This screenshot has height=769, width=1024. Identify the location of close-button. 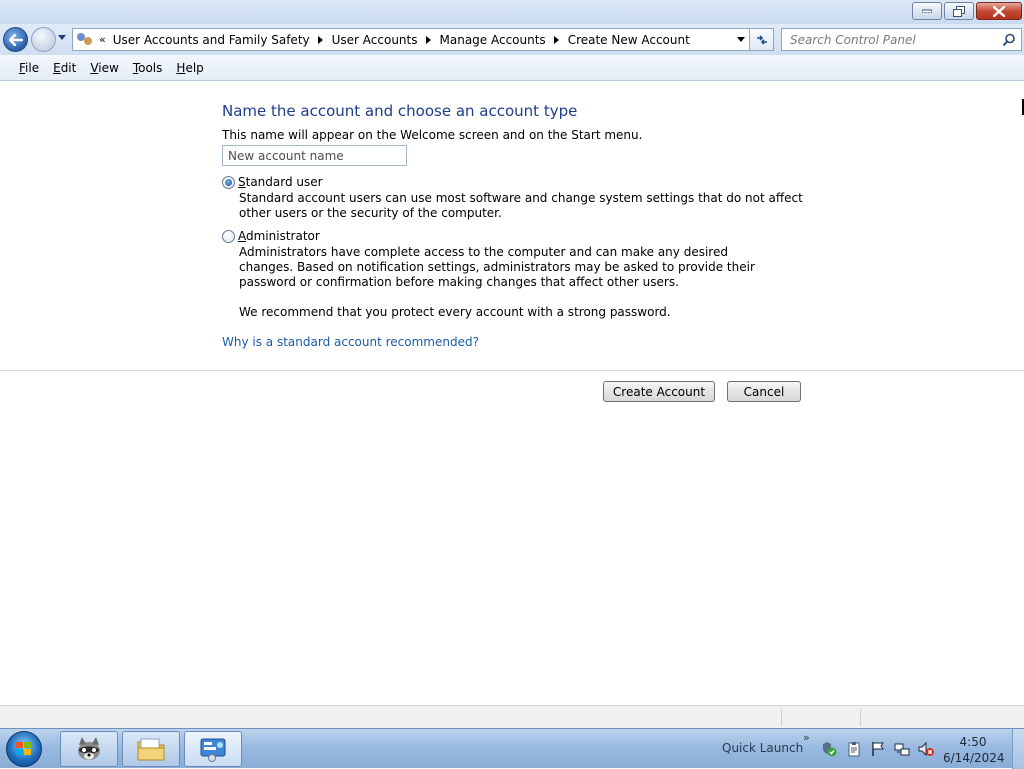
(999, 11).